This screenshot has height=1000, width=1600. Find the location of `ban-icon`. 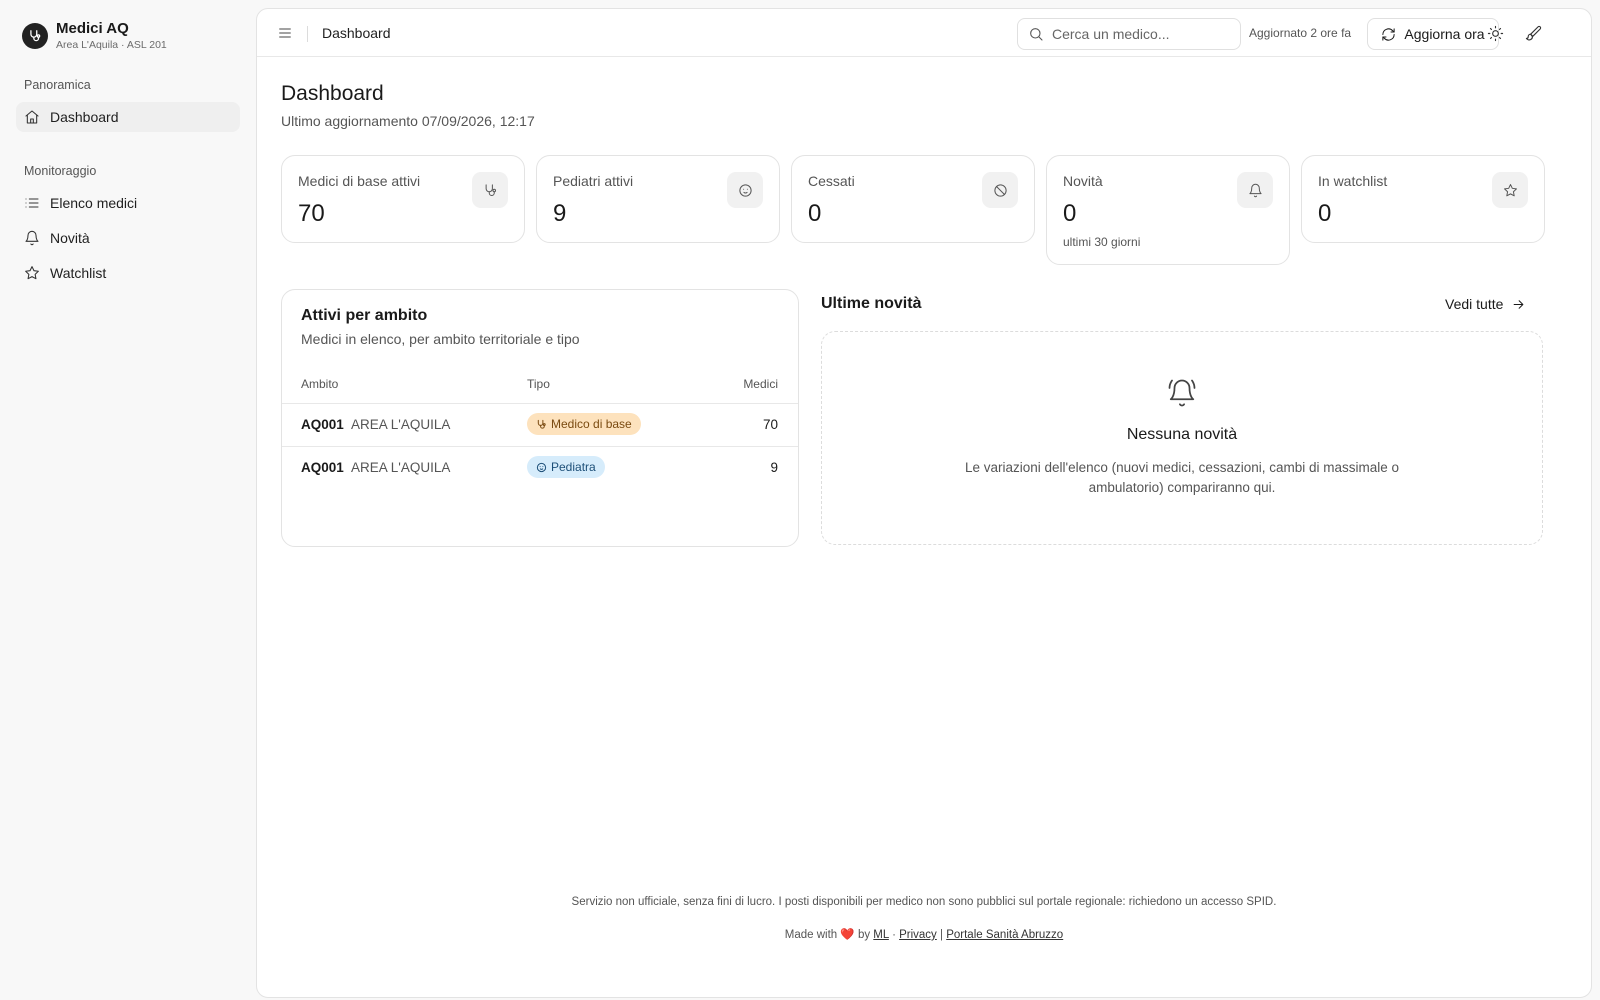

ban-icon is located at coordinates (1000, 190).